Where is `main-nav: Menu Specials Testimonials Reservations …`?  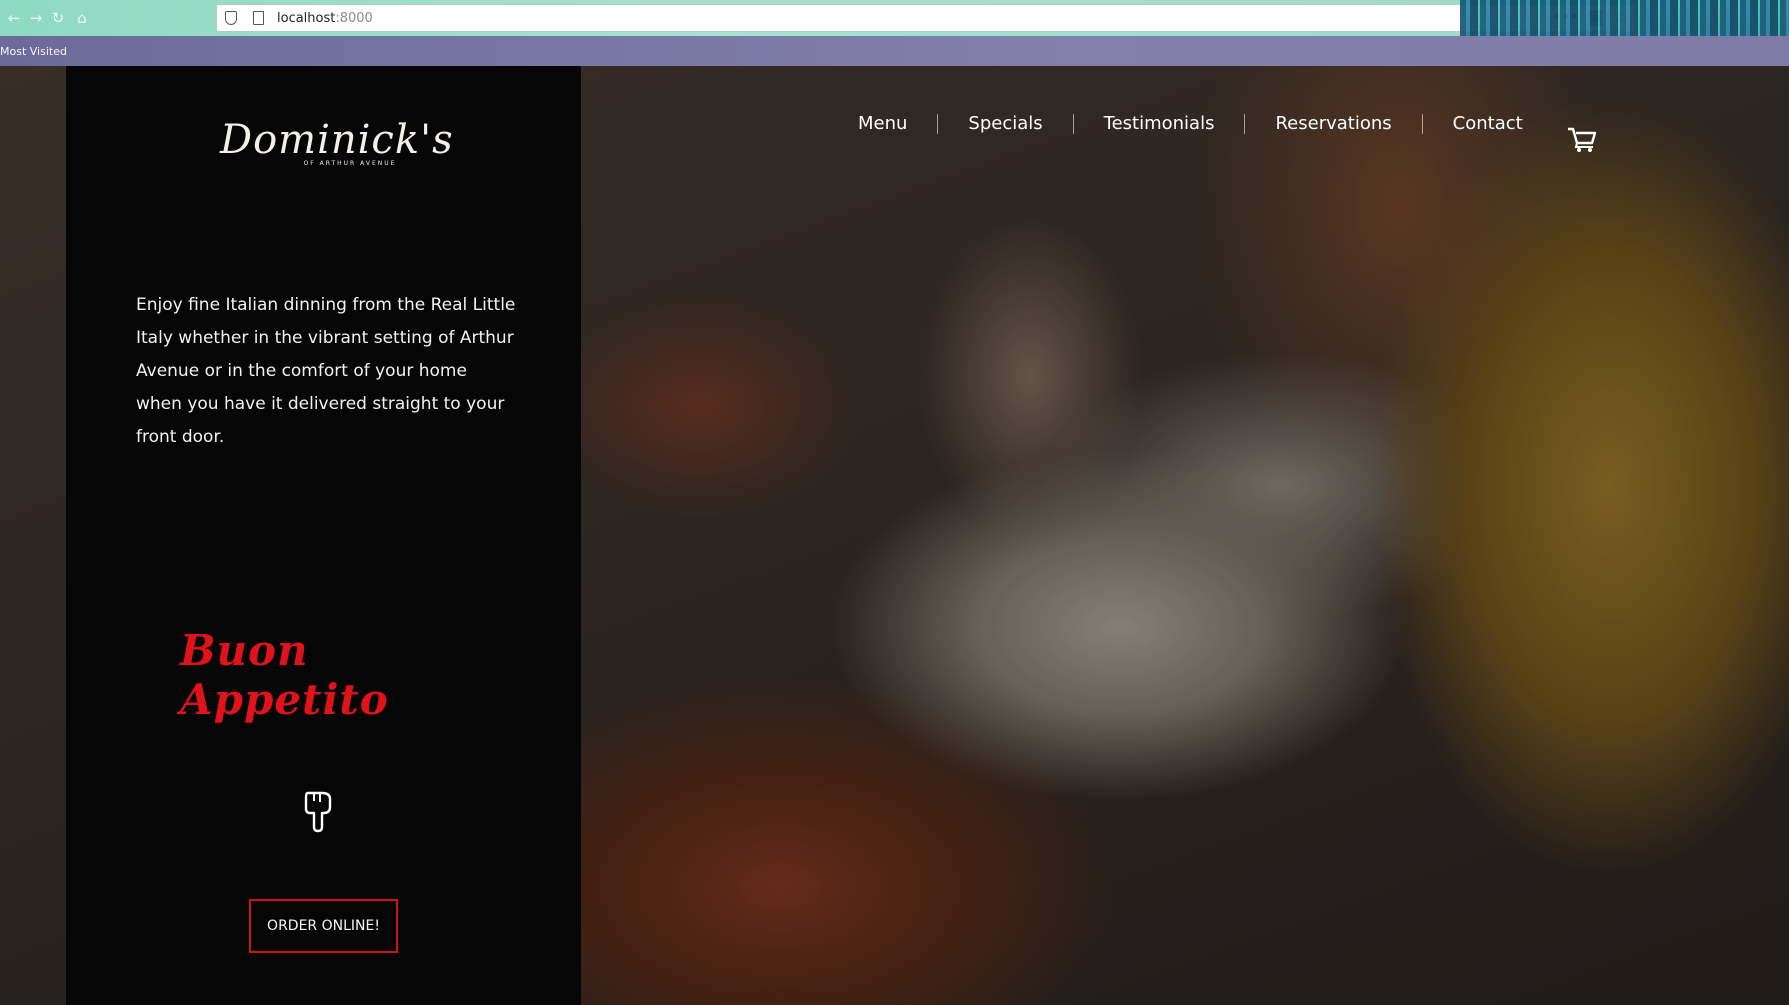
main-nav: Menu Specials Testimonials Reservations … is located at coordinates (1191, 124).